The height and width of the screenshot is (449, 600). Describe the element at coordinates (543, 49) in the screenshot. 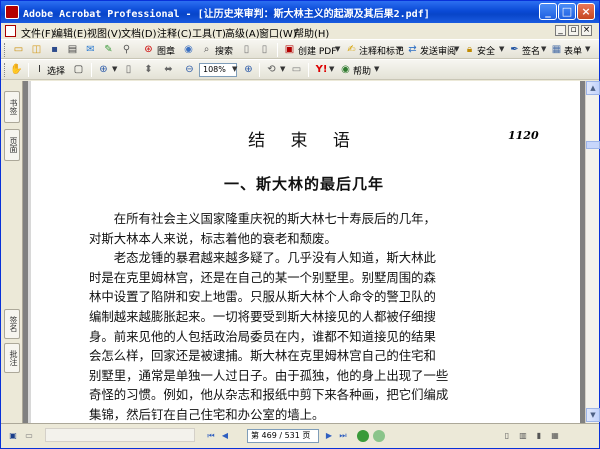

I see `sign-dropdown-icon: ▼` at that location.